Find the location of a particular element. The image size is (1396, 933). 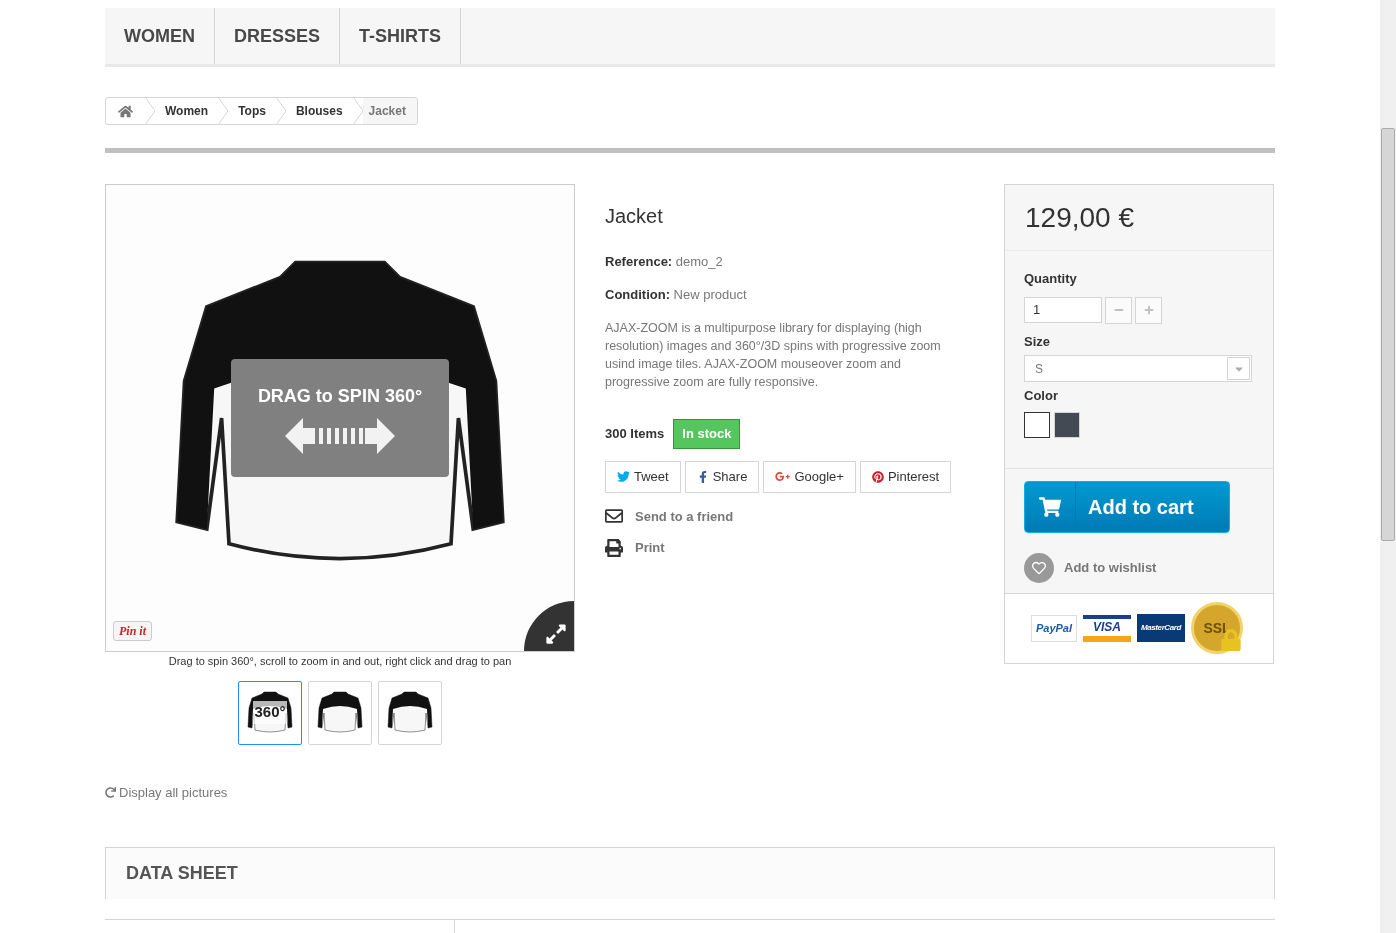

spin-badge: 360° is located at coordinates (270, 712).